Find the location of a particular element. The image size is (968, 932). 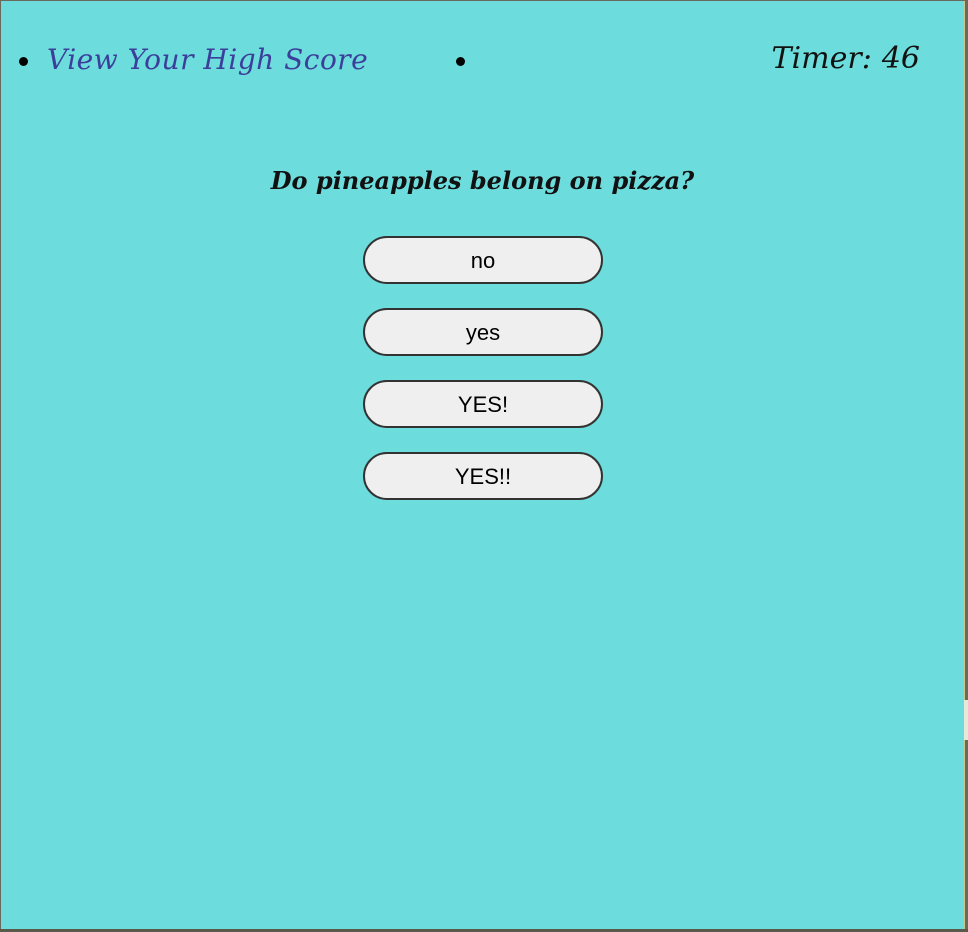

window-edge is located at coordinates (966, 720).